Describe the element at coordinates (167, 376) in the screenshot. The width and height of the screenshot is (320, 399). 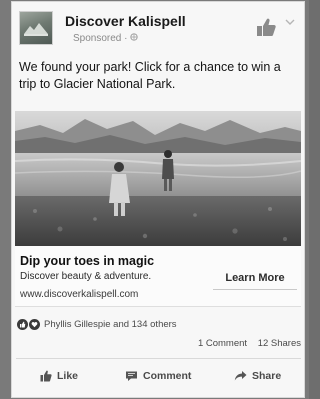
I see `comment-label: Comment` at that location.